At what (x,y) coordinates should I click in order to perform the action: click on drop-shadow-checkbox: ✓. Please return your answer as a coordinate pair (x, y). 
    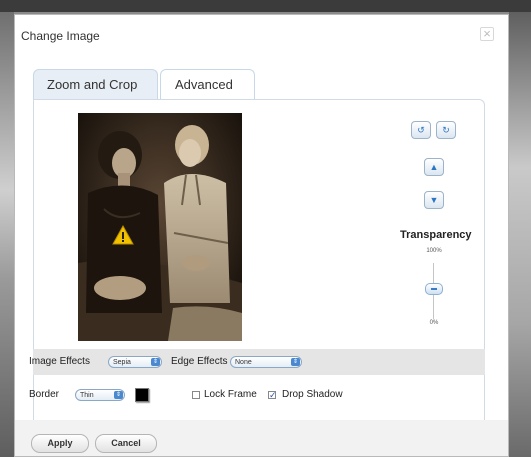
    Looking at the image, I should click on (272, 395).